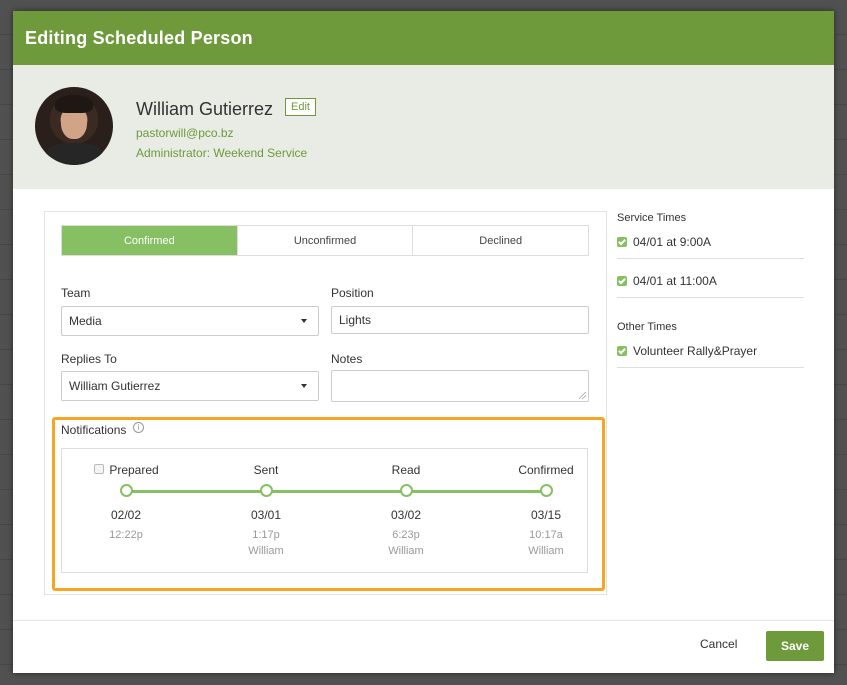  What do you see at coordinates (352, 293) in the screenshot?
I see `position-label: Position` at bounding box center [352, 293].